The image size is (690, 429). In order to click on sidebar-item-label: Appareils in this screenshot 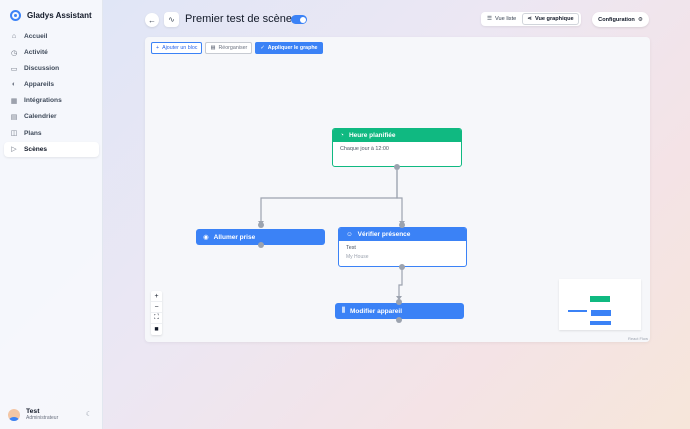, I will do `click(39, 85)`.